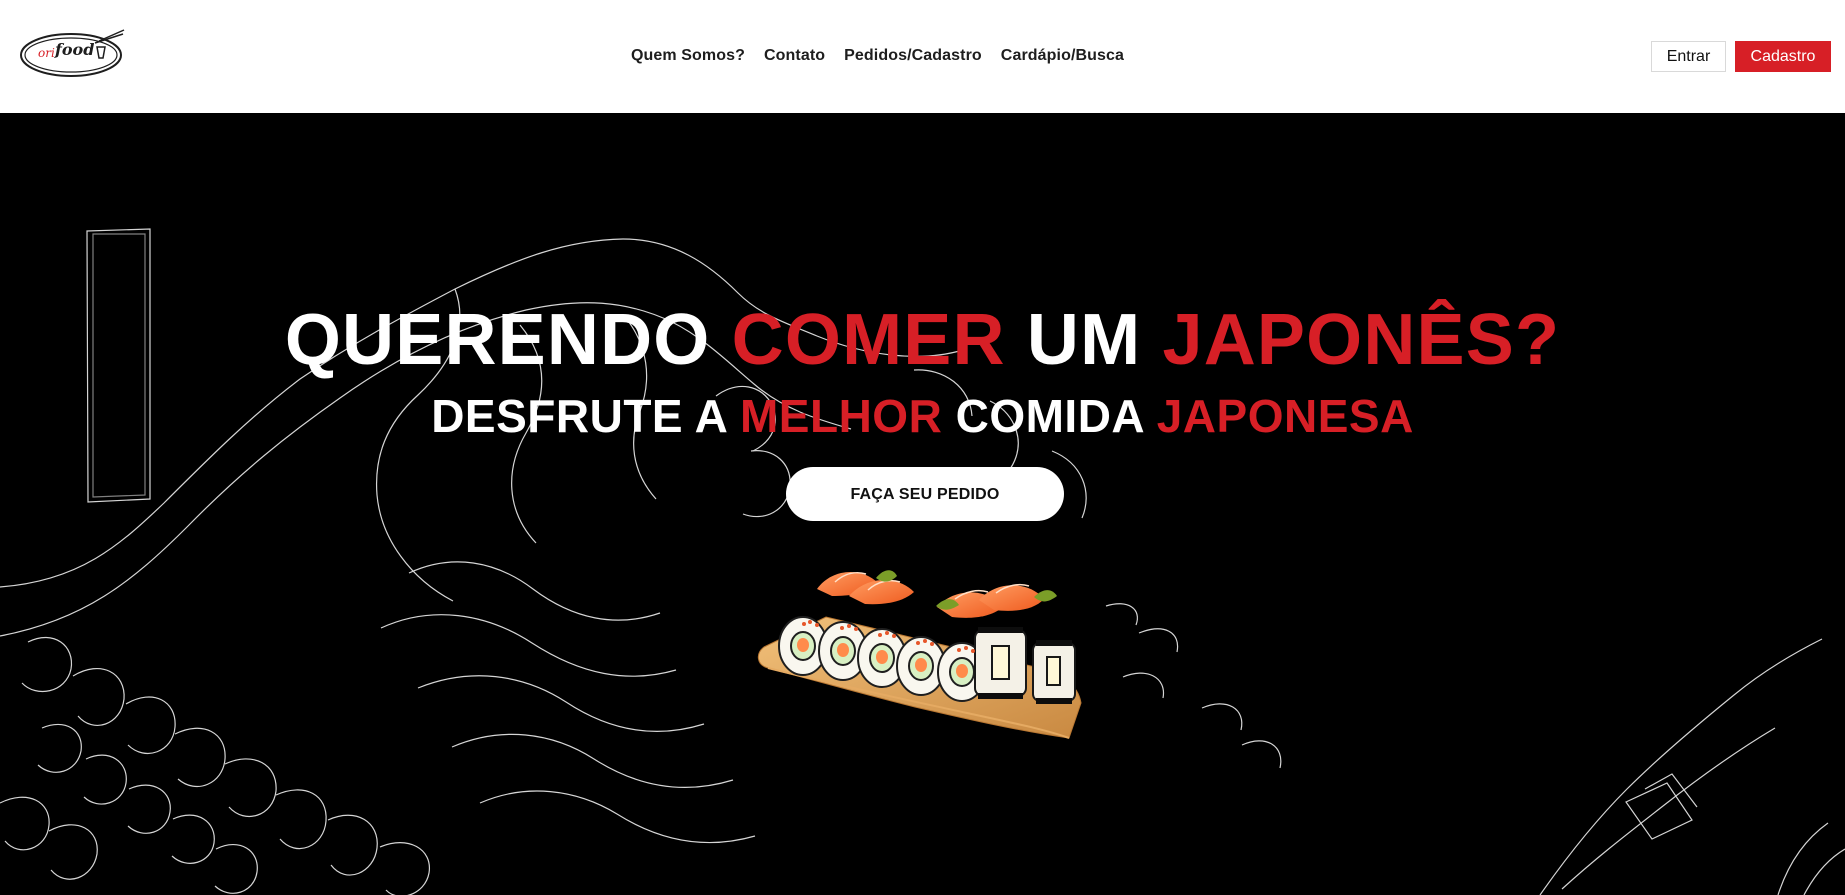 The image size is (1845, 895). Describe the element at coordinates (1361, 340) in the screenshot. I see `headline-part-4: JAPONÊS?` at that location.